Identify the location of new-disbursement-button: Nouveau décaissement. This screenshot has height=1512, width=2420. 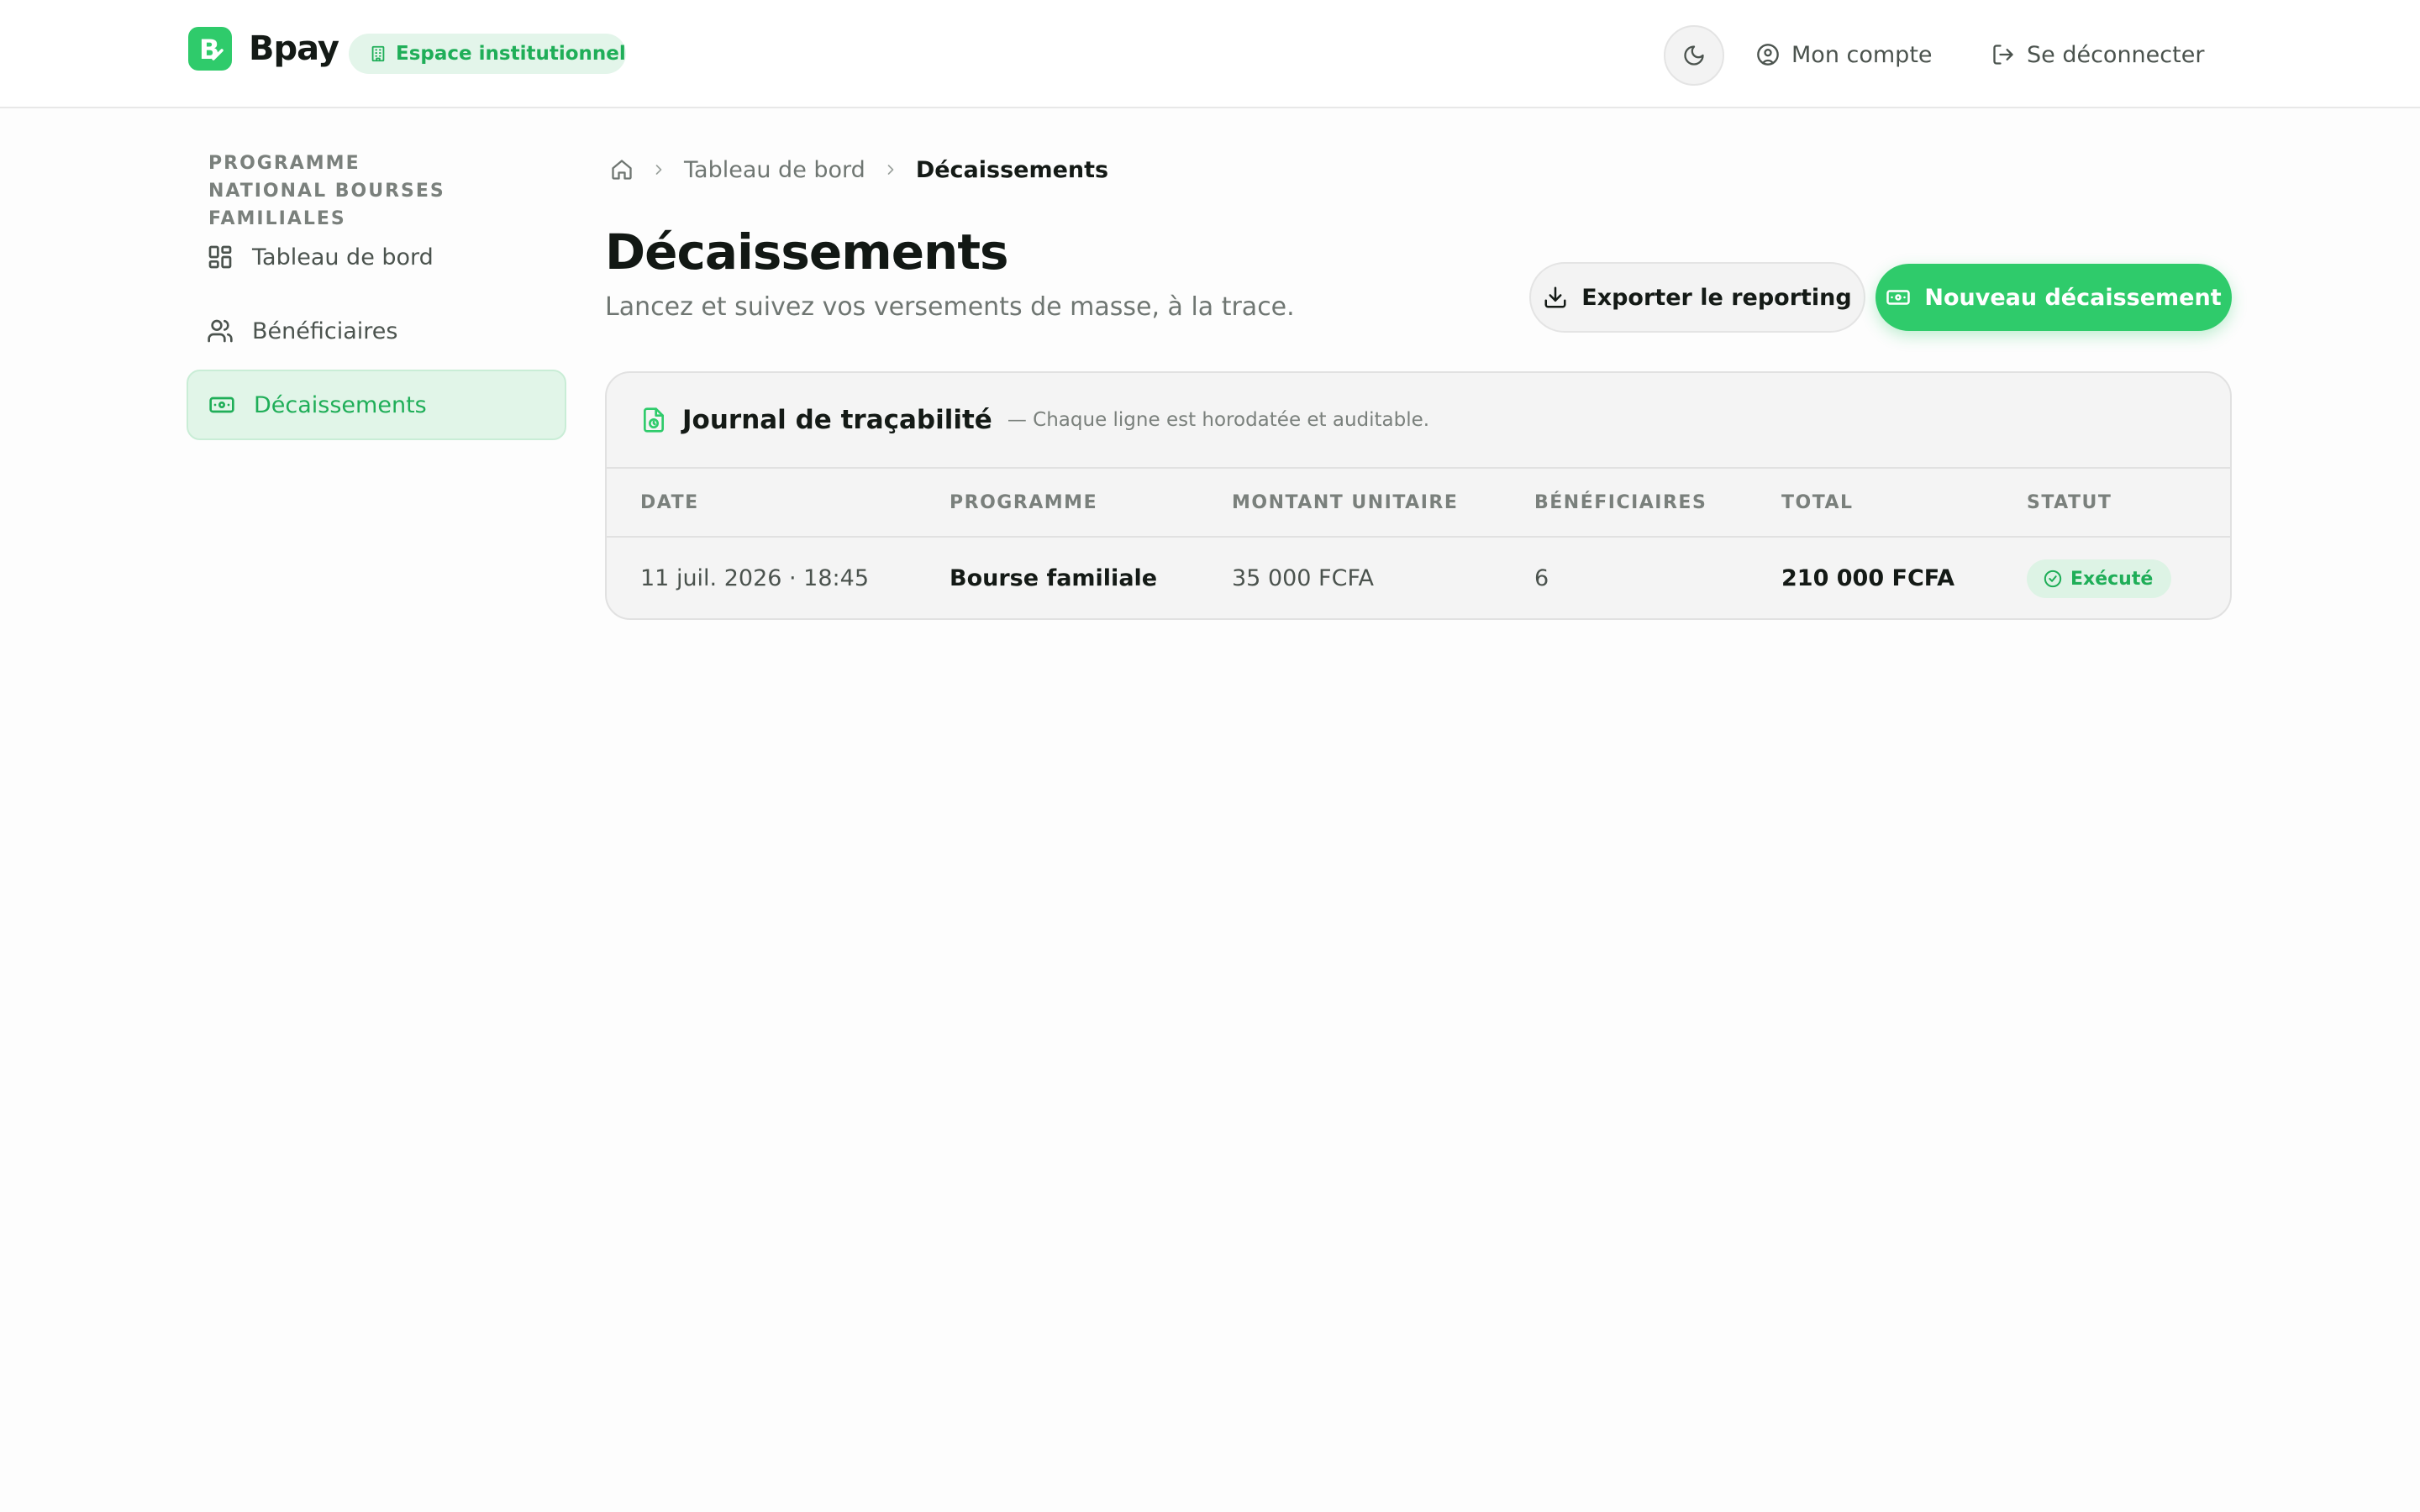
(2054, 297).